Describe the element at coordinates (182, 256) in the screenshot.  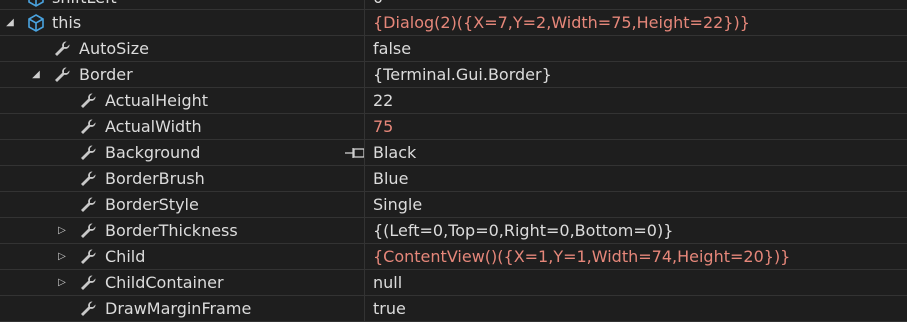
I see `name-cell: ▷ Child` at that location.